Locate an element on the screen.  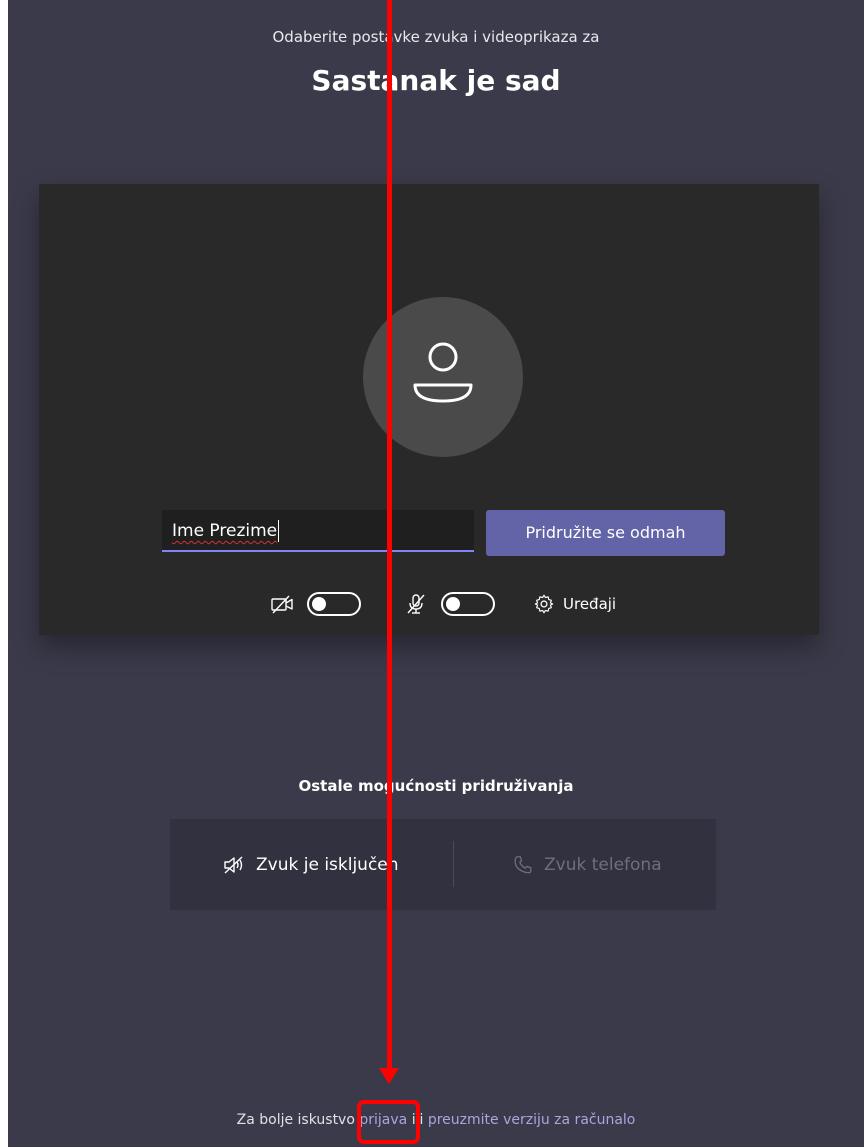
camera-off-icon is located at coordinates (282, 604).